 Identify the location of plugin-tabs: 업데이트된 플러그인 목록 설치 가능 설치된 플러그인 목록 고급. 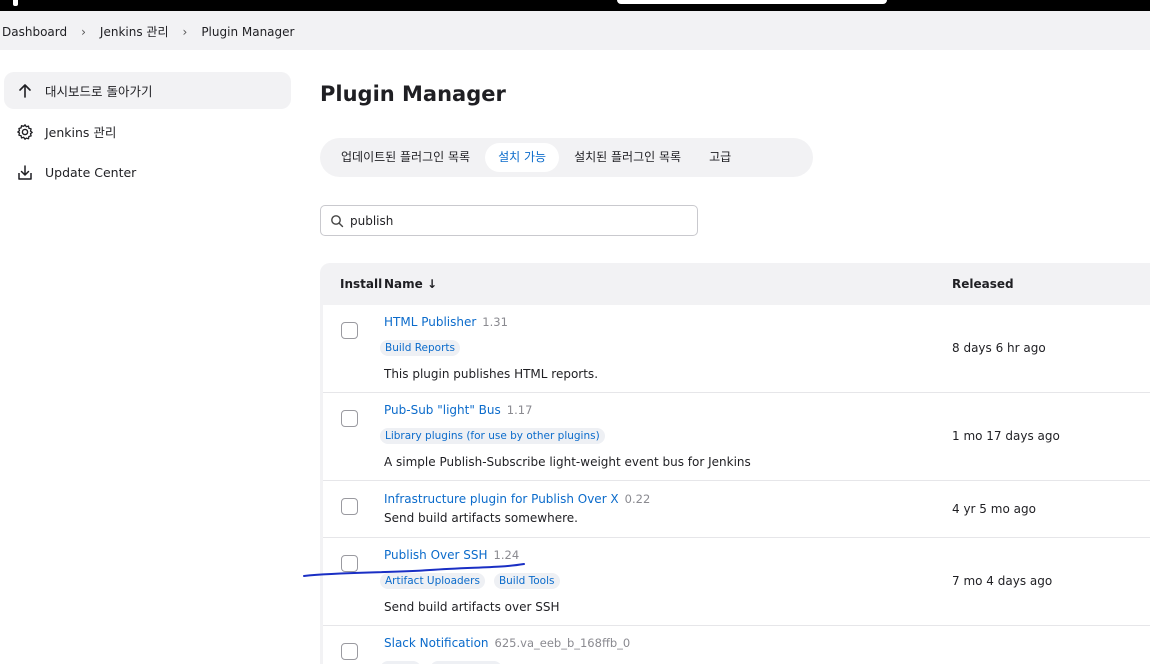
(566, 157).